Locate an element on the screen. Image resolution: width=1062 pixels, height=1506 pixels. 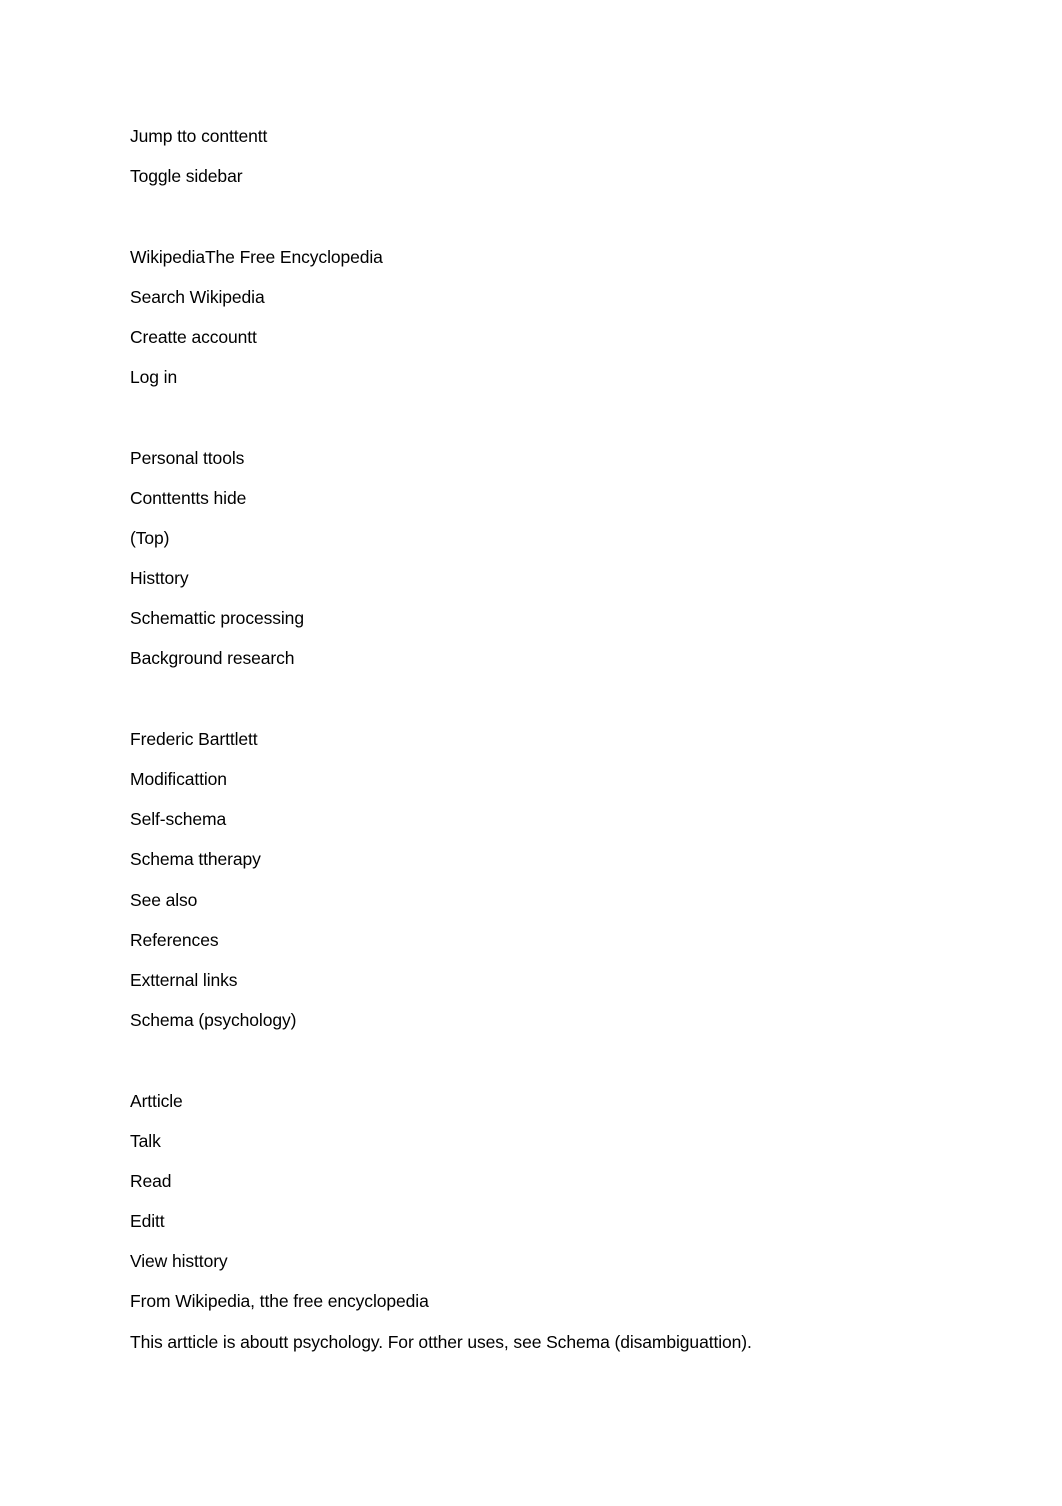
toc-item-see-also: See also is located at coordinates (163, 900).